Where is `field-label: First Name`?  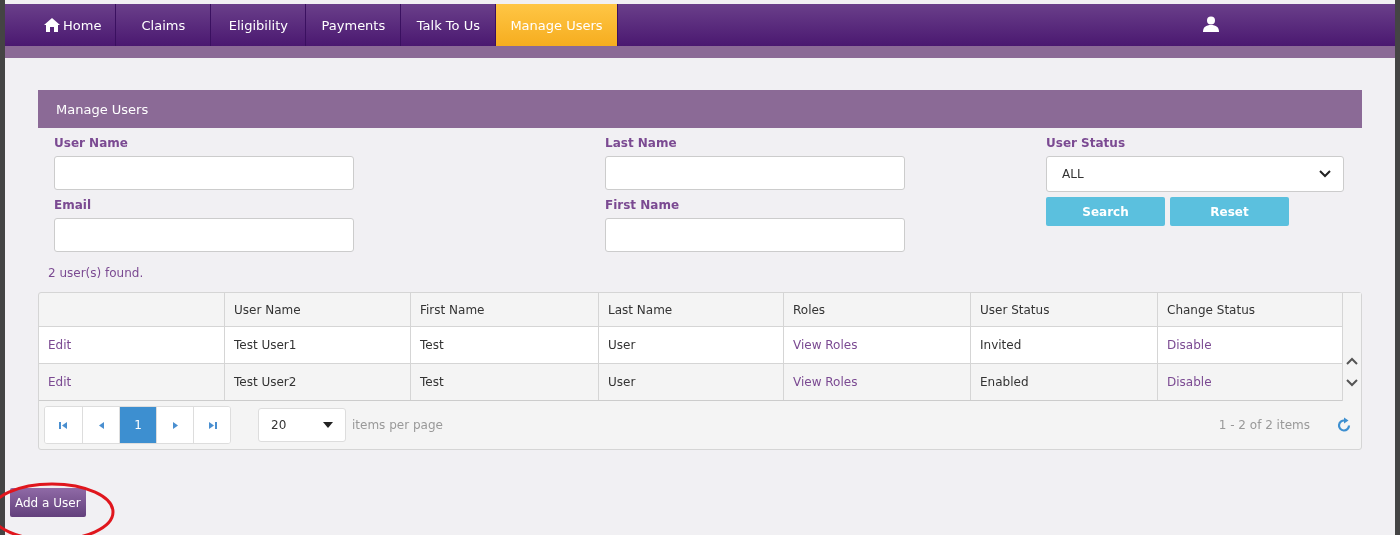
field-label: First Name is located at coordinates (643, 205).